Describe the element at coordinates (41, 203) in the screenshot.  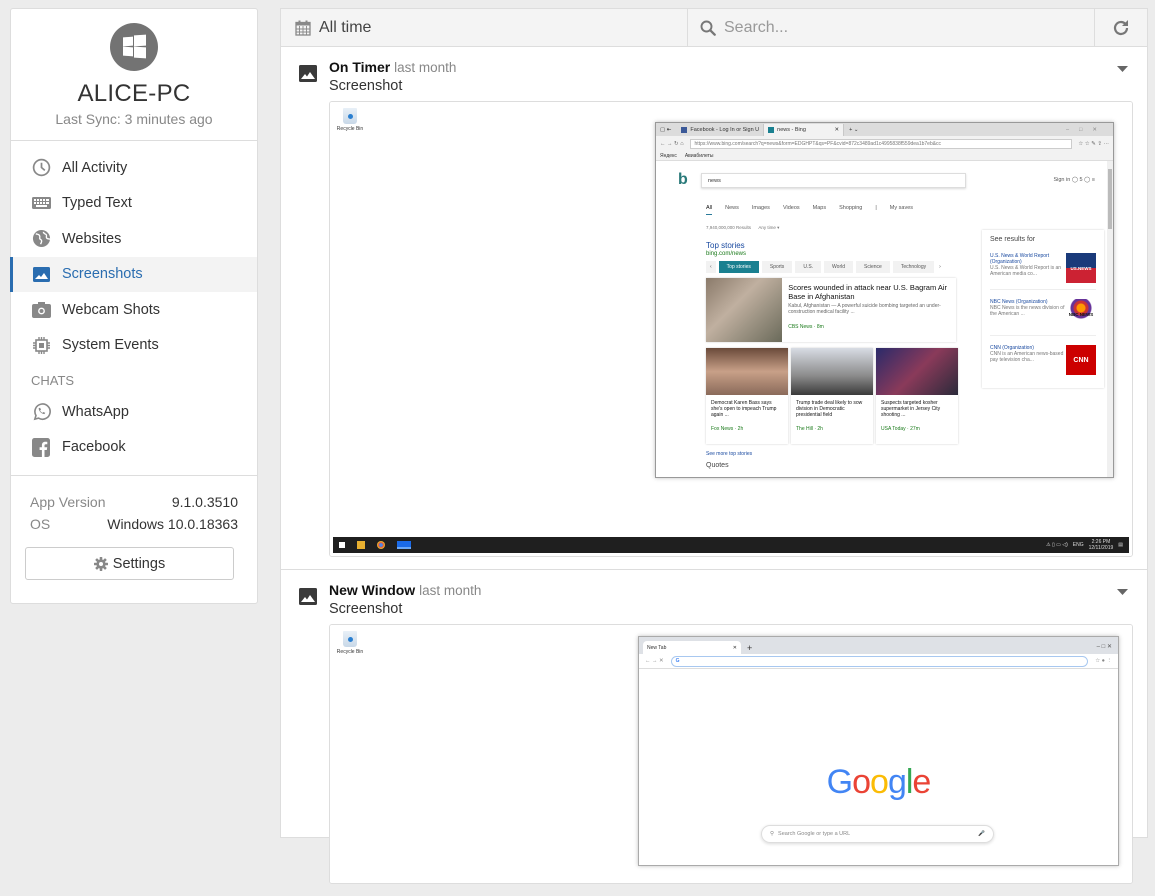
I see `keyboard-icon` at that location.